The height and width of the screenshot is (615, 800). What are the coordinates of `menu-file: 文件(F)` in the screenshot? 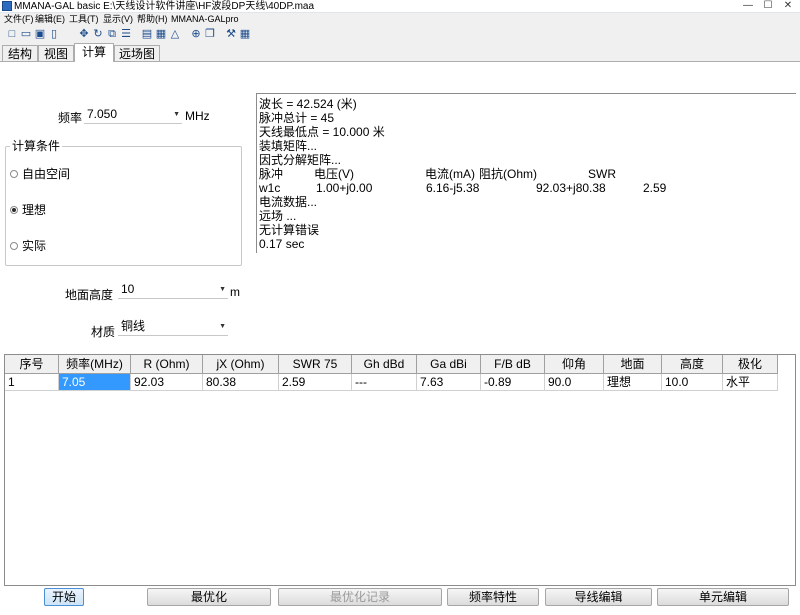 It's located at (19, 19).